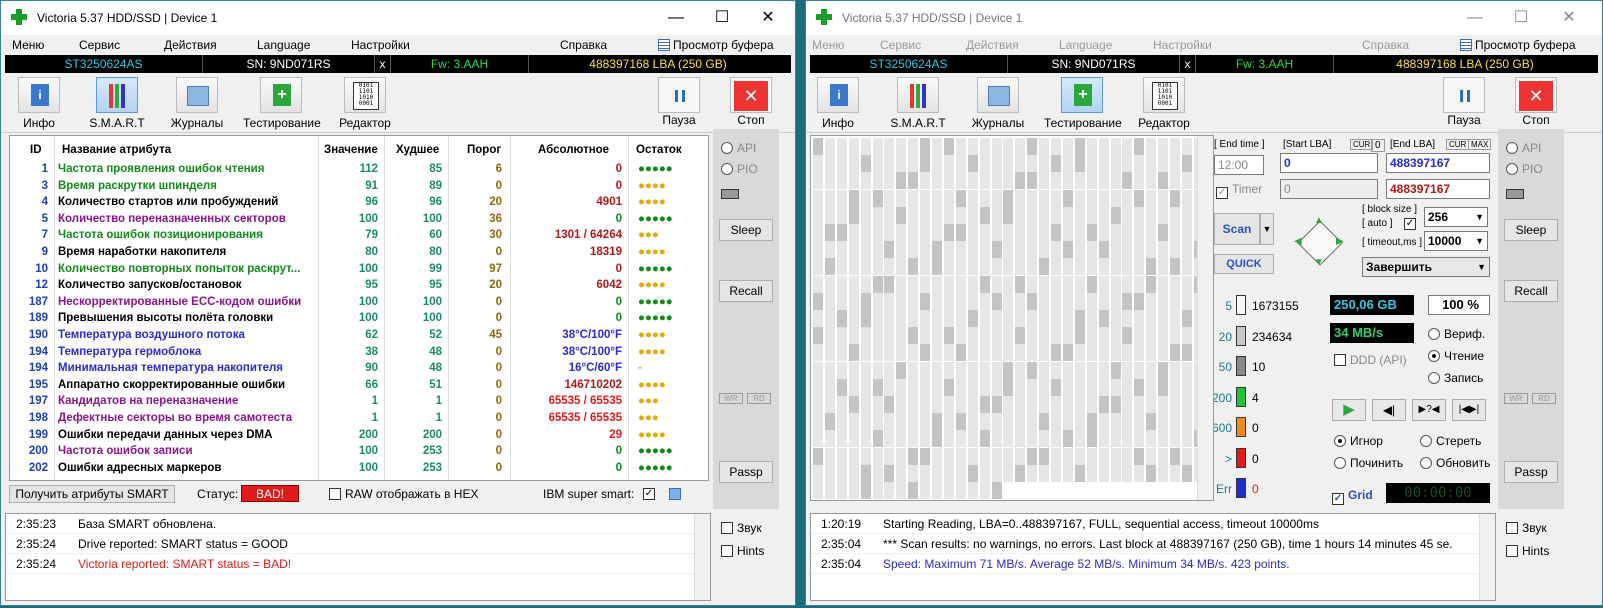 The height and width of the screenshot is (608, 1603). What do you see at coordinates (1455, 378) in the screenshot?
I see `write-radio: Запись` at bounding box center [1455, 378].